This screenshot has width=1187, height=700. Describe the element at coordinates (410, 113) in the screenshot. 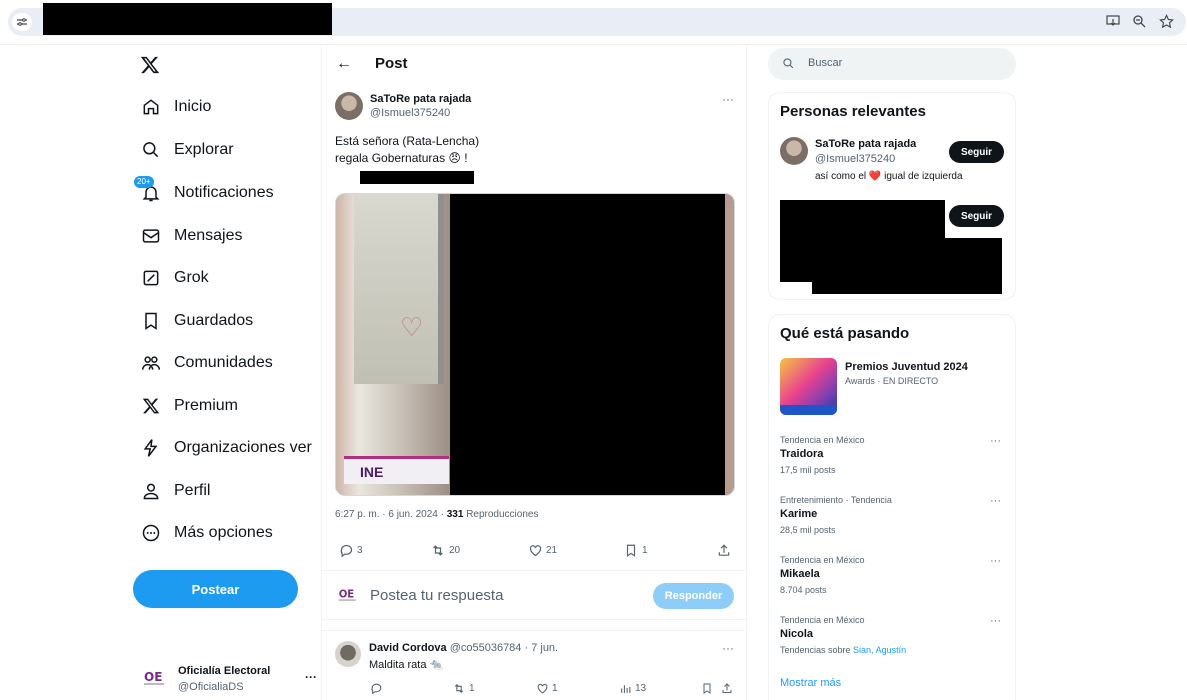

I see `tweet-author-handle: @Ismuel375240` at that location.